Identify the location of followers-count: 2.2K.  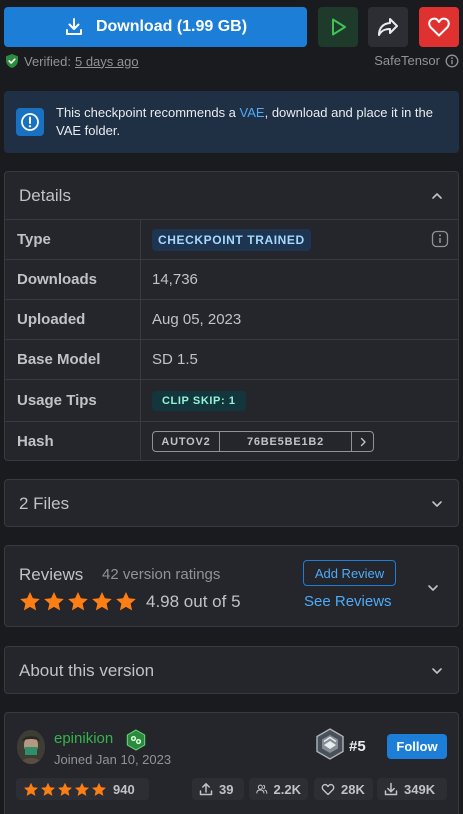
(287, 789).